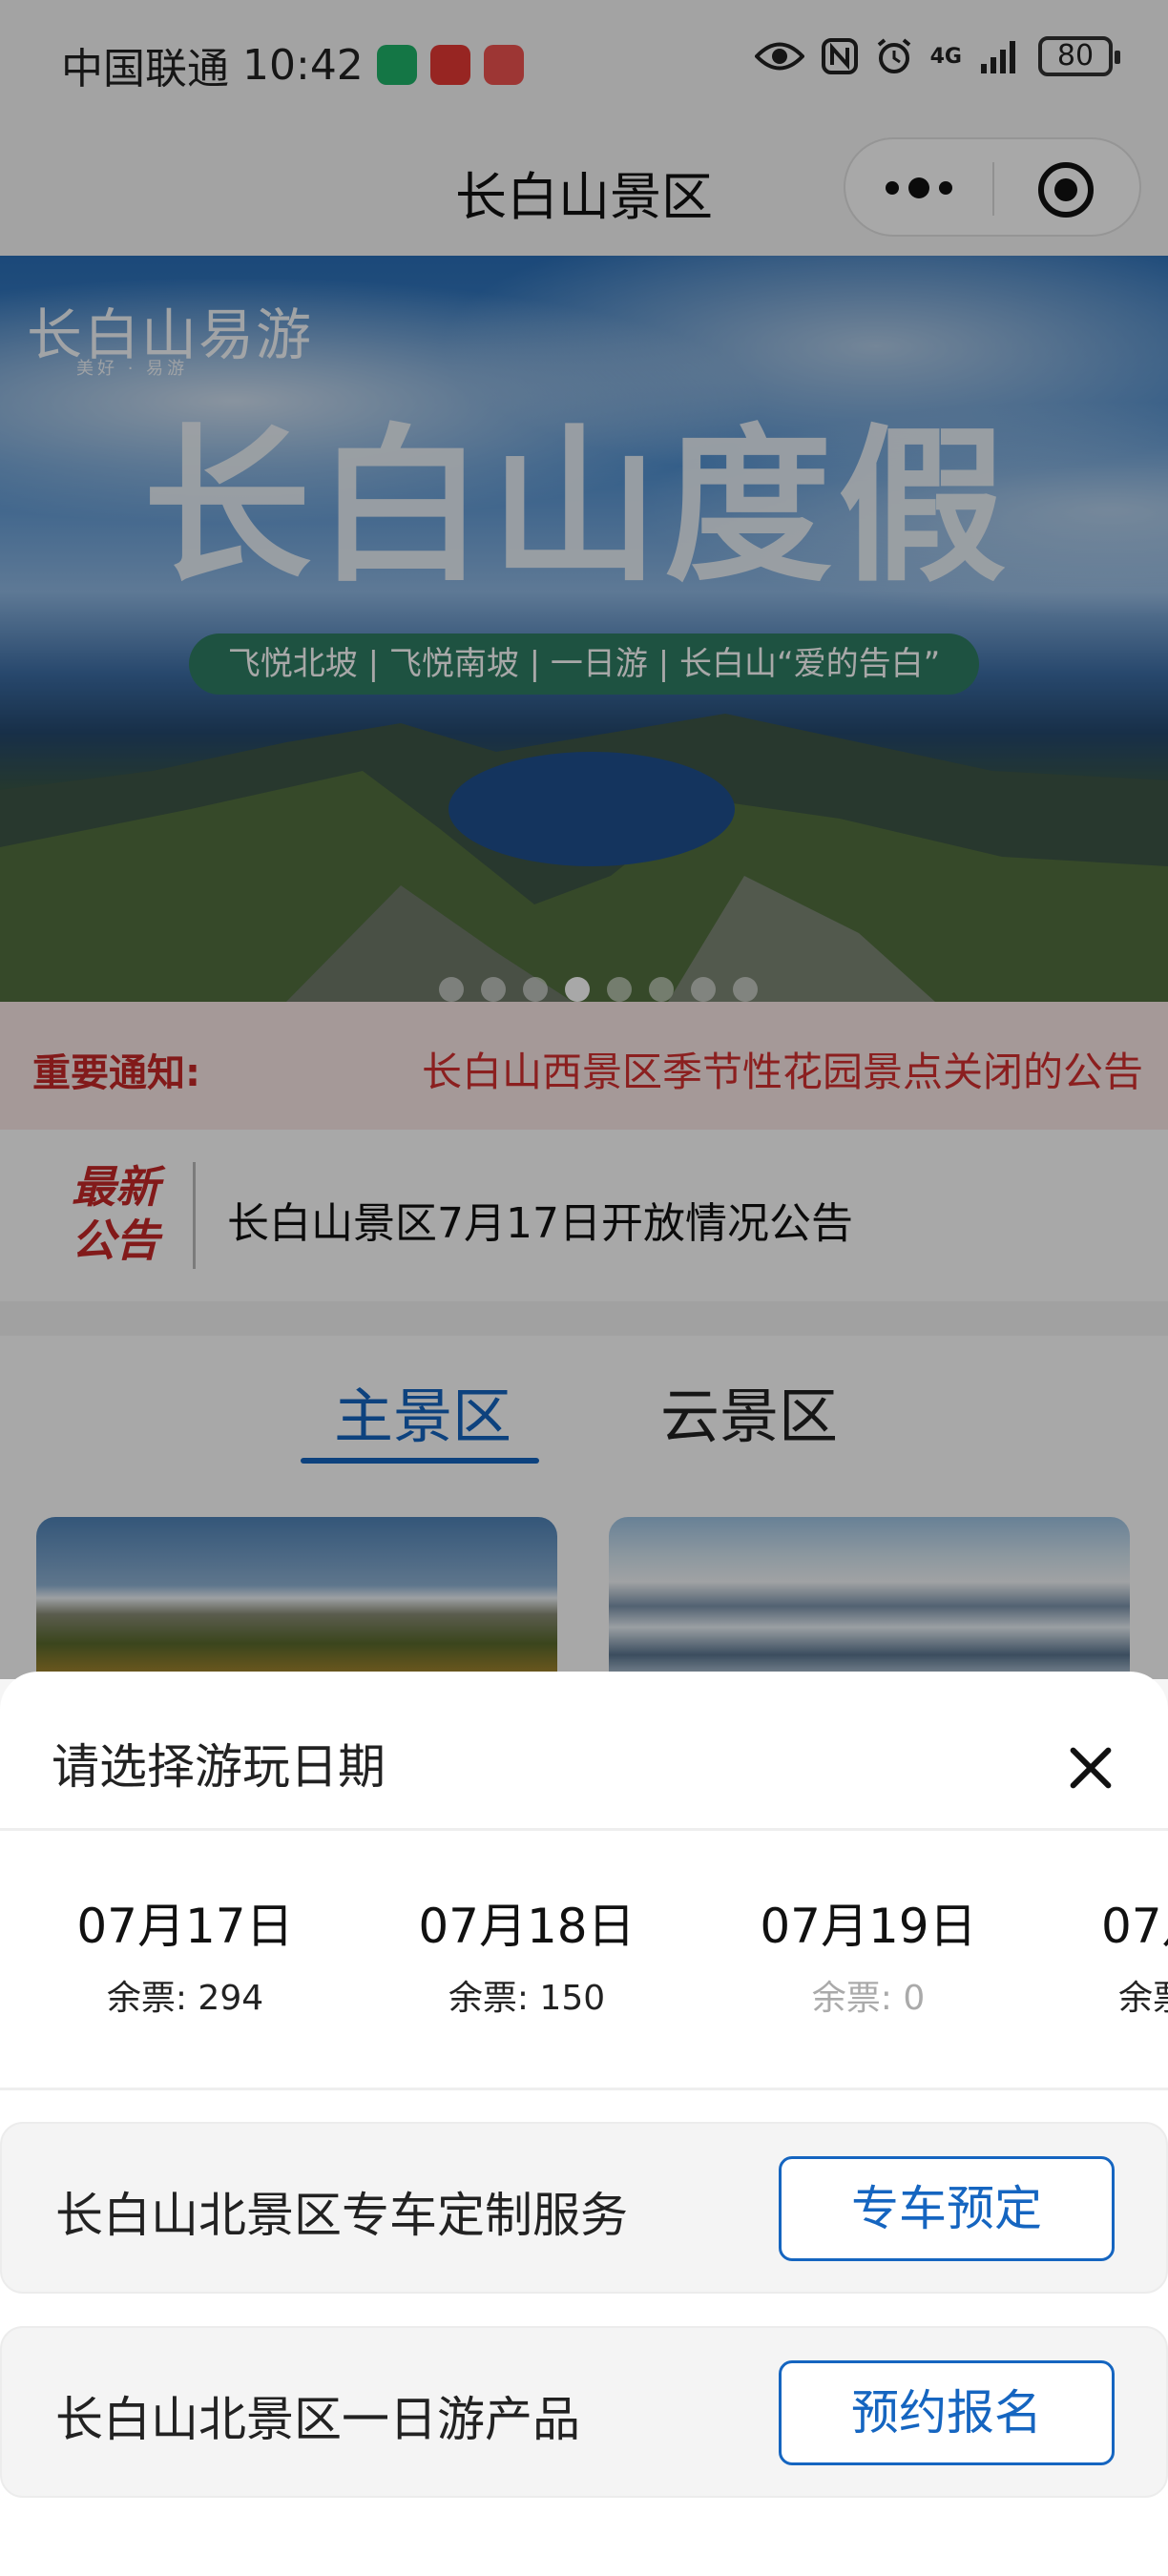 This screenshot has height=2576, width=1168. Describe the element at coordinates (317, 2419) in the screenshot. I see `service-label: 长白山北景区一日游产品` at that location.